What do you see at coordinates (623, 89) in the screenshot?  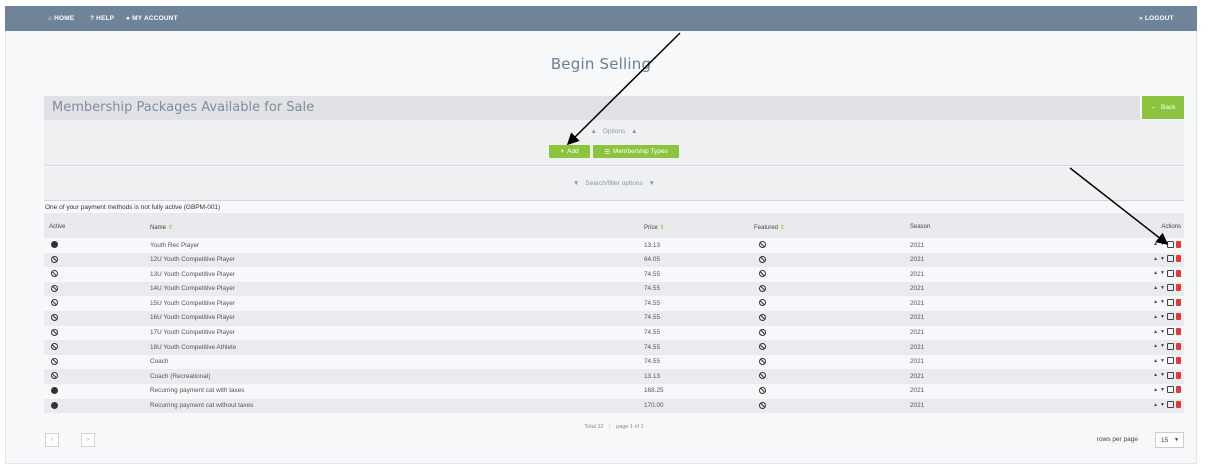 I see `arrow-to-add-button` at bounding box center [623, 89].